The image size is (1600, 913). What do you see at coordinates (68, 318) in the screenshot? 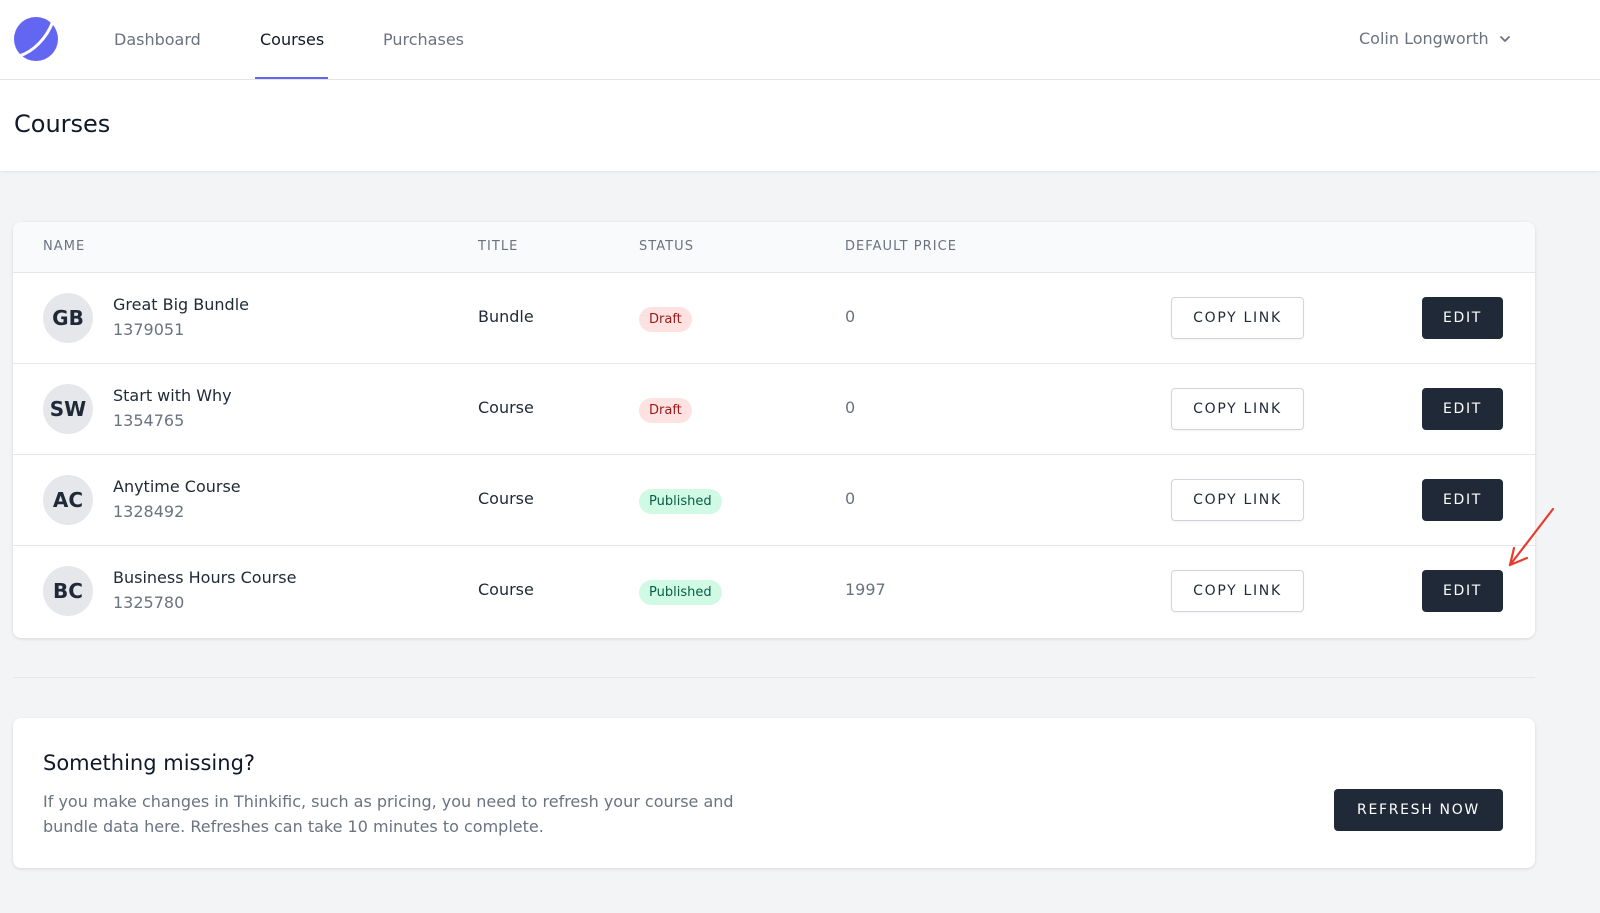
I see `avatar: GB` at bounding box center [68, 318].